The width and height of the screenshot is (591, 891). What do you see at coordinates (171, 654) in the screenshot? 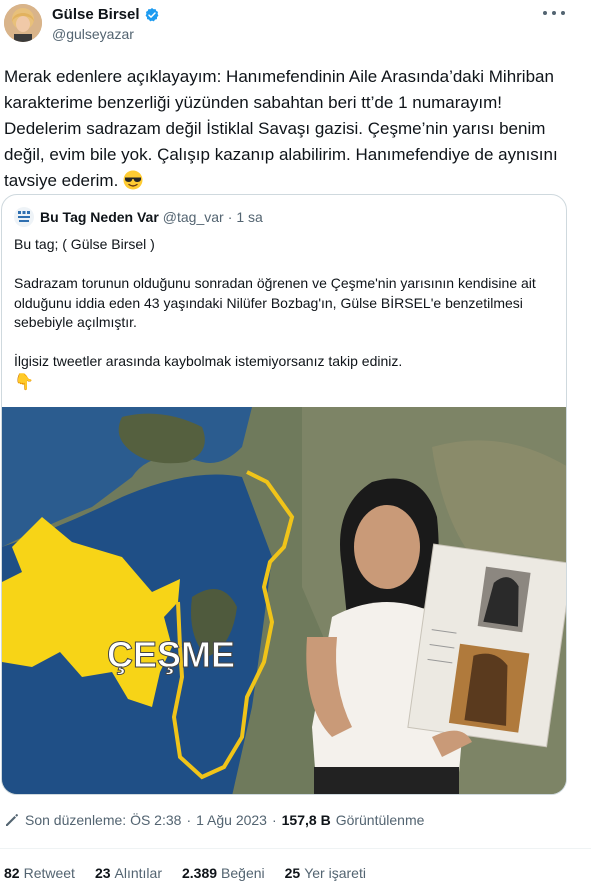
I see `cesme-map-label: ÇEŞME` at bounding box center [171, 654].